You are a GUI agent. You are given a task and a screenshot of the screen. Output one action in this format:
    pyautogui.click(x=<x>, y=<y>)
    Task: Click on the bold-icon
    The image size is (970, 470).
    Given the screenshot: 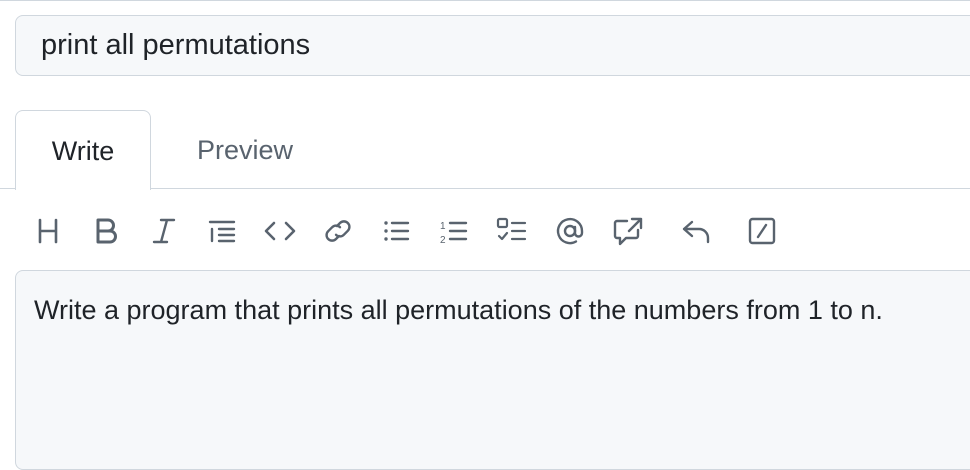 What is the action you would take?
    pyautogui.click(x=106, y=231)
    